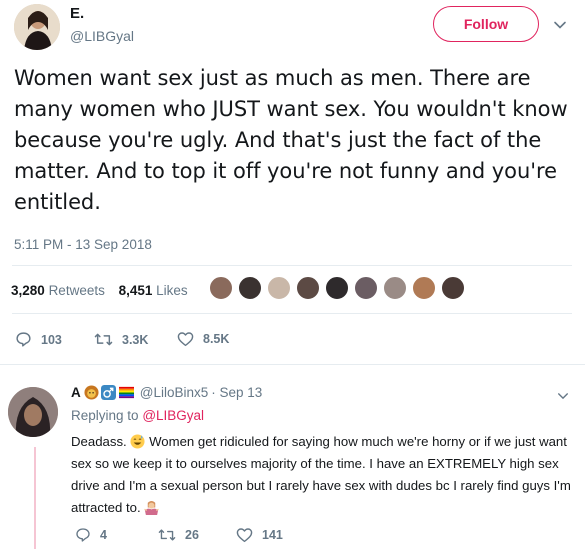 This screenshot has width=585, height=549. I want to click on rainbow-flag-emoji, so click(126, 392).